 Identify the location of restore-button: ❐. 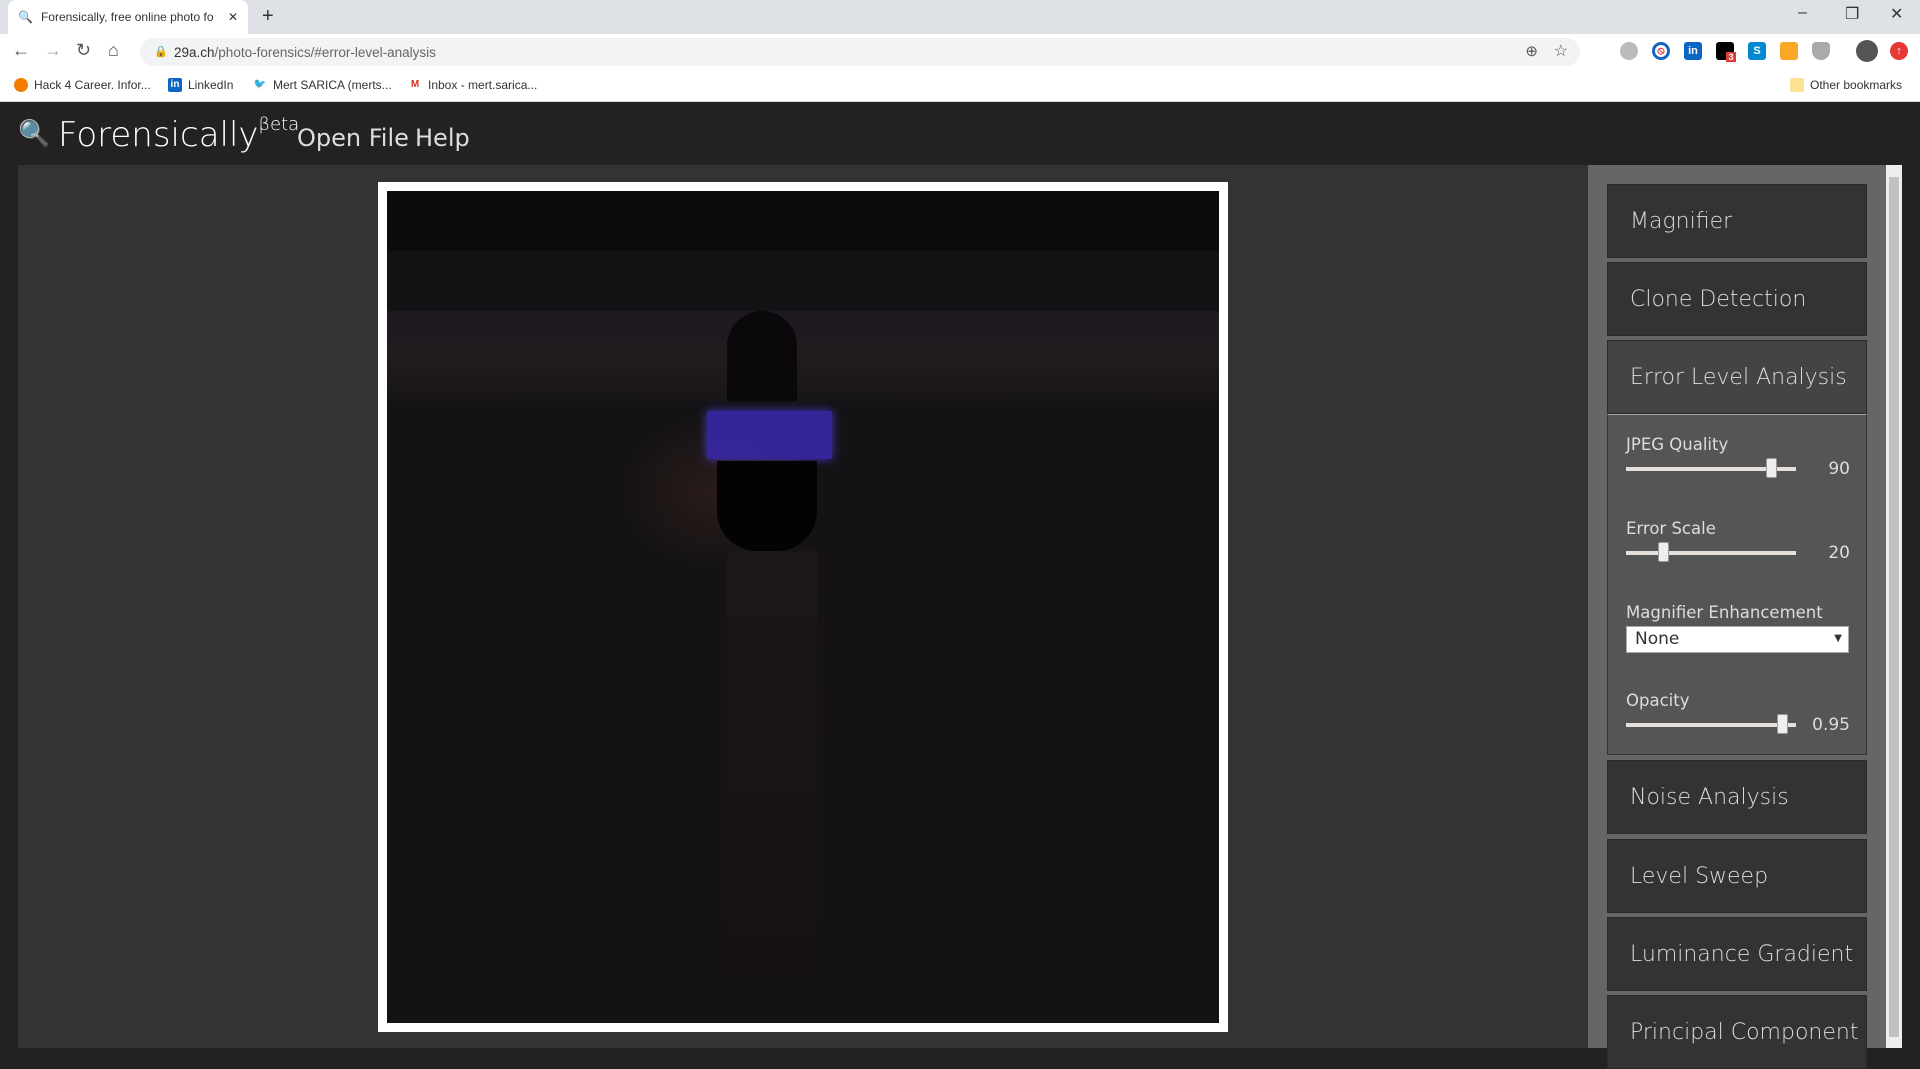
(1852, 14).